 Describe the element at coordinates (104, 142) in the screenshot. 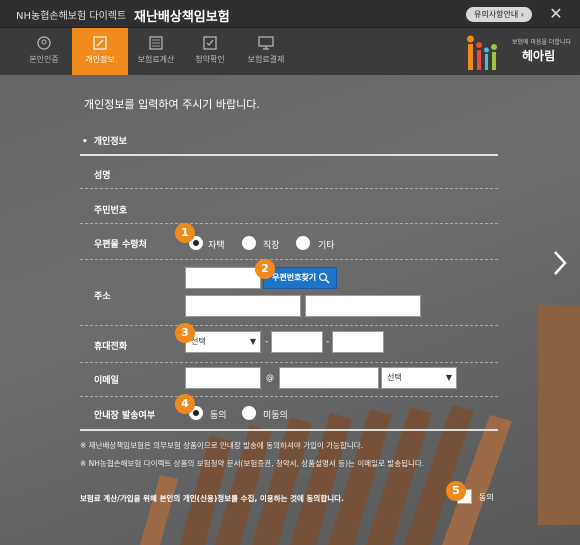

I see `section-title: • 개인정보` at that location.